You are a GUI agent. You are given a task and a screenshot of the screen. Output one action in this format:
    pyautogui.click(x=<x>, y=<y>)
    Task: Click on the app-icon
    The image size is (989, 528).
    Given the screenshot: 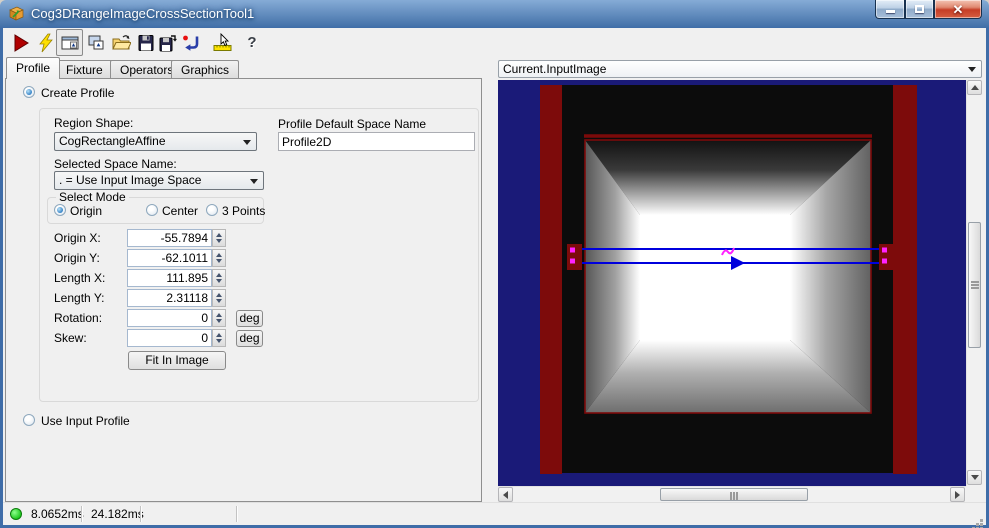 What is the action you would take?
    pyautogui.click(x=16, y=13)
    